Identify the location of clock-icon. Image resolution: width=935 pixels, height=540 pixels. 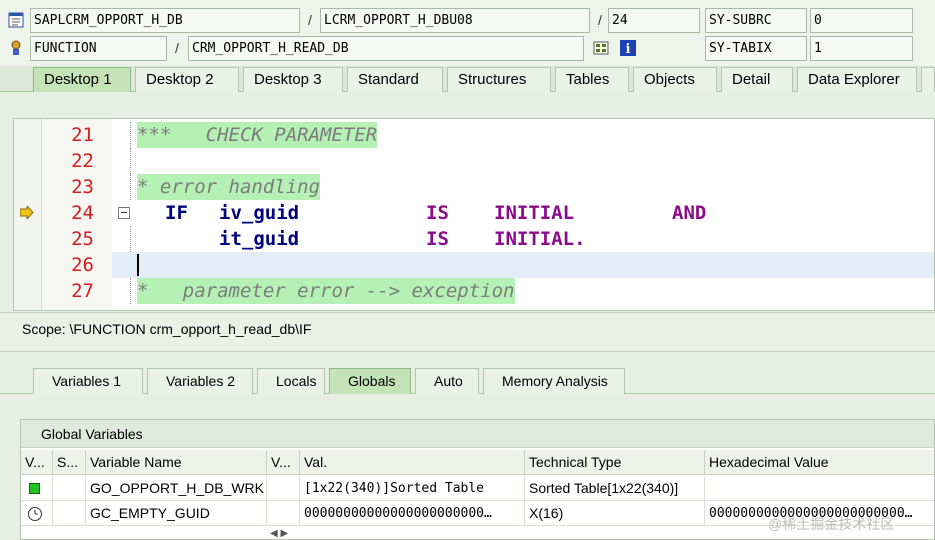
(35, 515).